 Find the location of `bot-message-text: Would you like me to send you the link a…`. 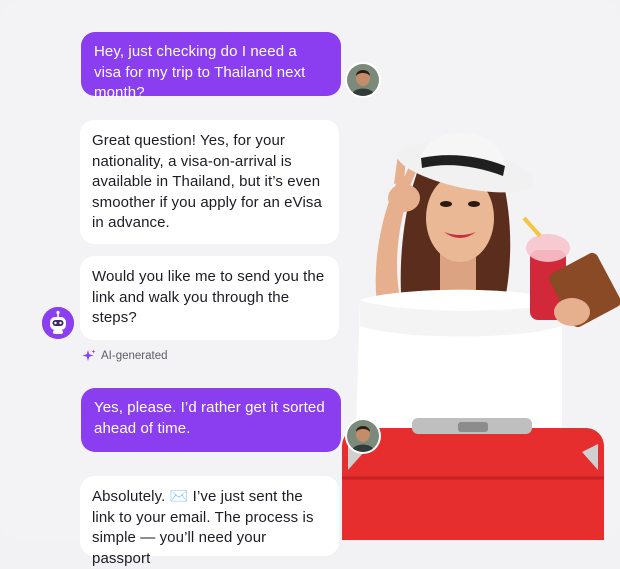

bot-message-text: Would you like me to send you the link a… is located at coordinates (208, 297).